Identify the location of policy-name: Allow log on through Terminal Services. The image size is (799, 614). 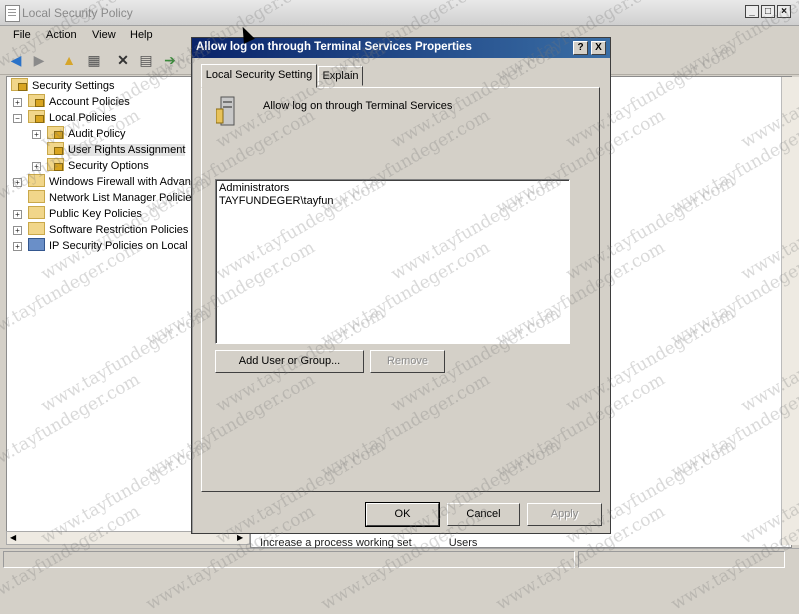
(358, 106).